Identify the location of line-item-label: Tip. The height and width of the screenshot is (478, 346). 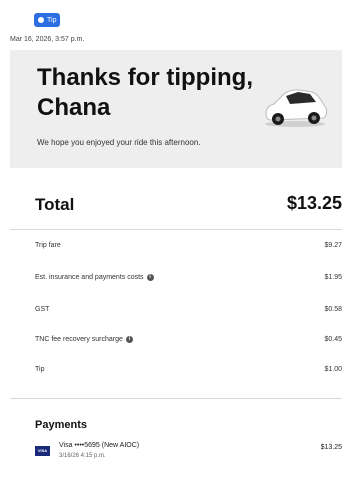
(40, 369).